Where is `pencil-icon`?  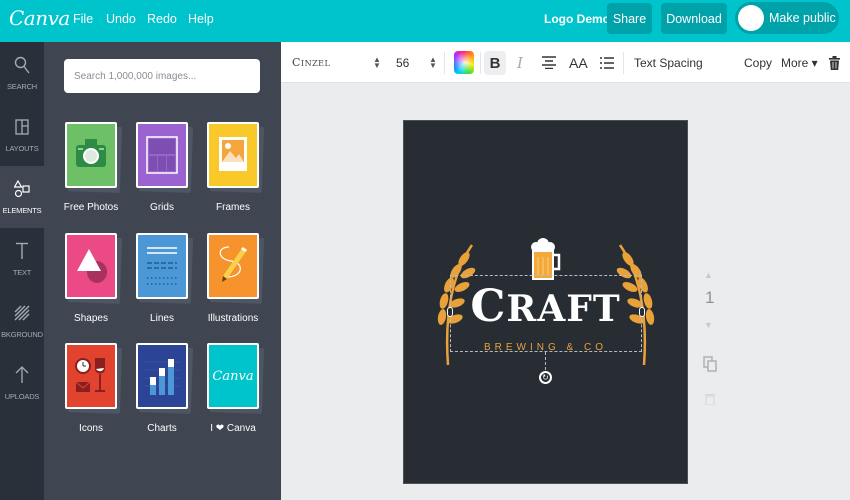 pencil-icon is located at coordinates (233, 264).